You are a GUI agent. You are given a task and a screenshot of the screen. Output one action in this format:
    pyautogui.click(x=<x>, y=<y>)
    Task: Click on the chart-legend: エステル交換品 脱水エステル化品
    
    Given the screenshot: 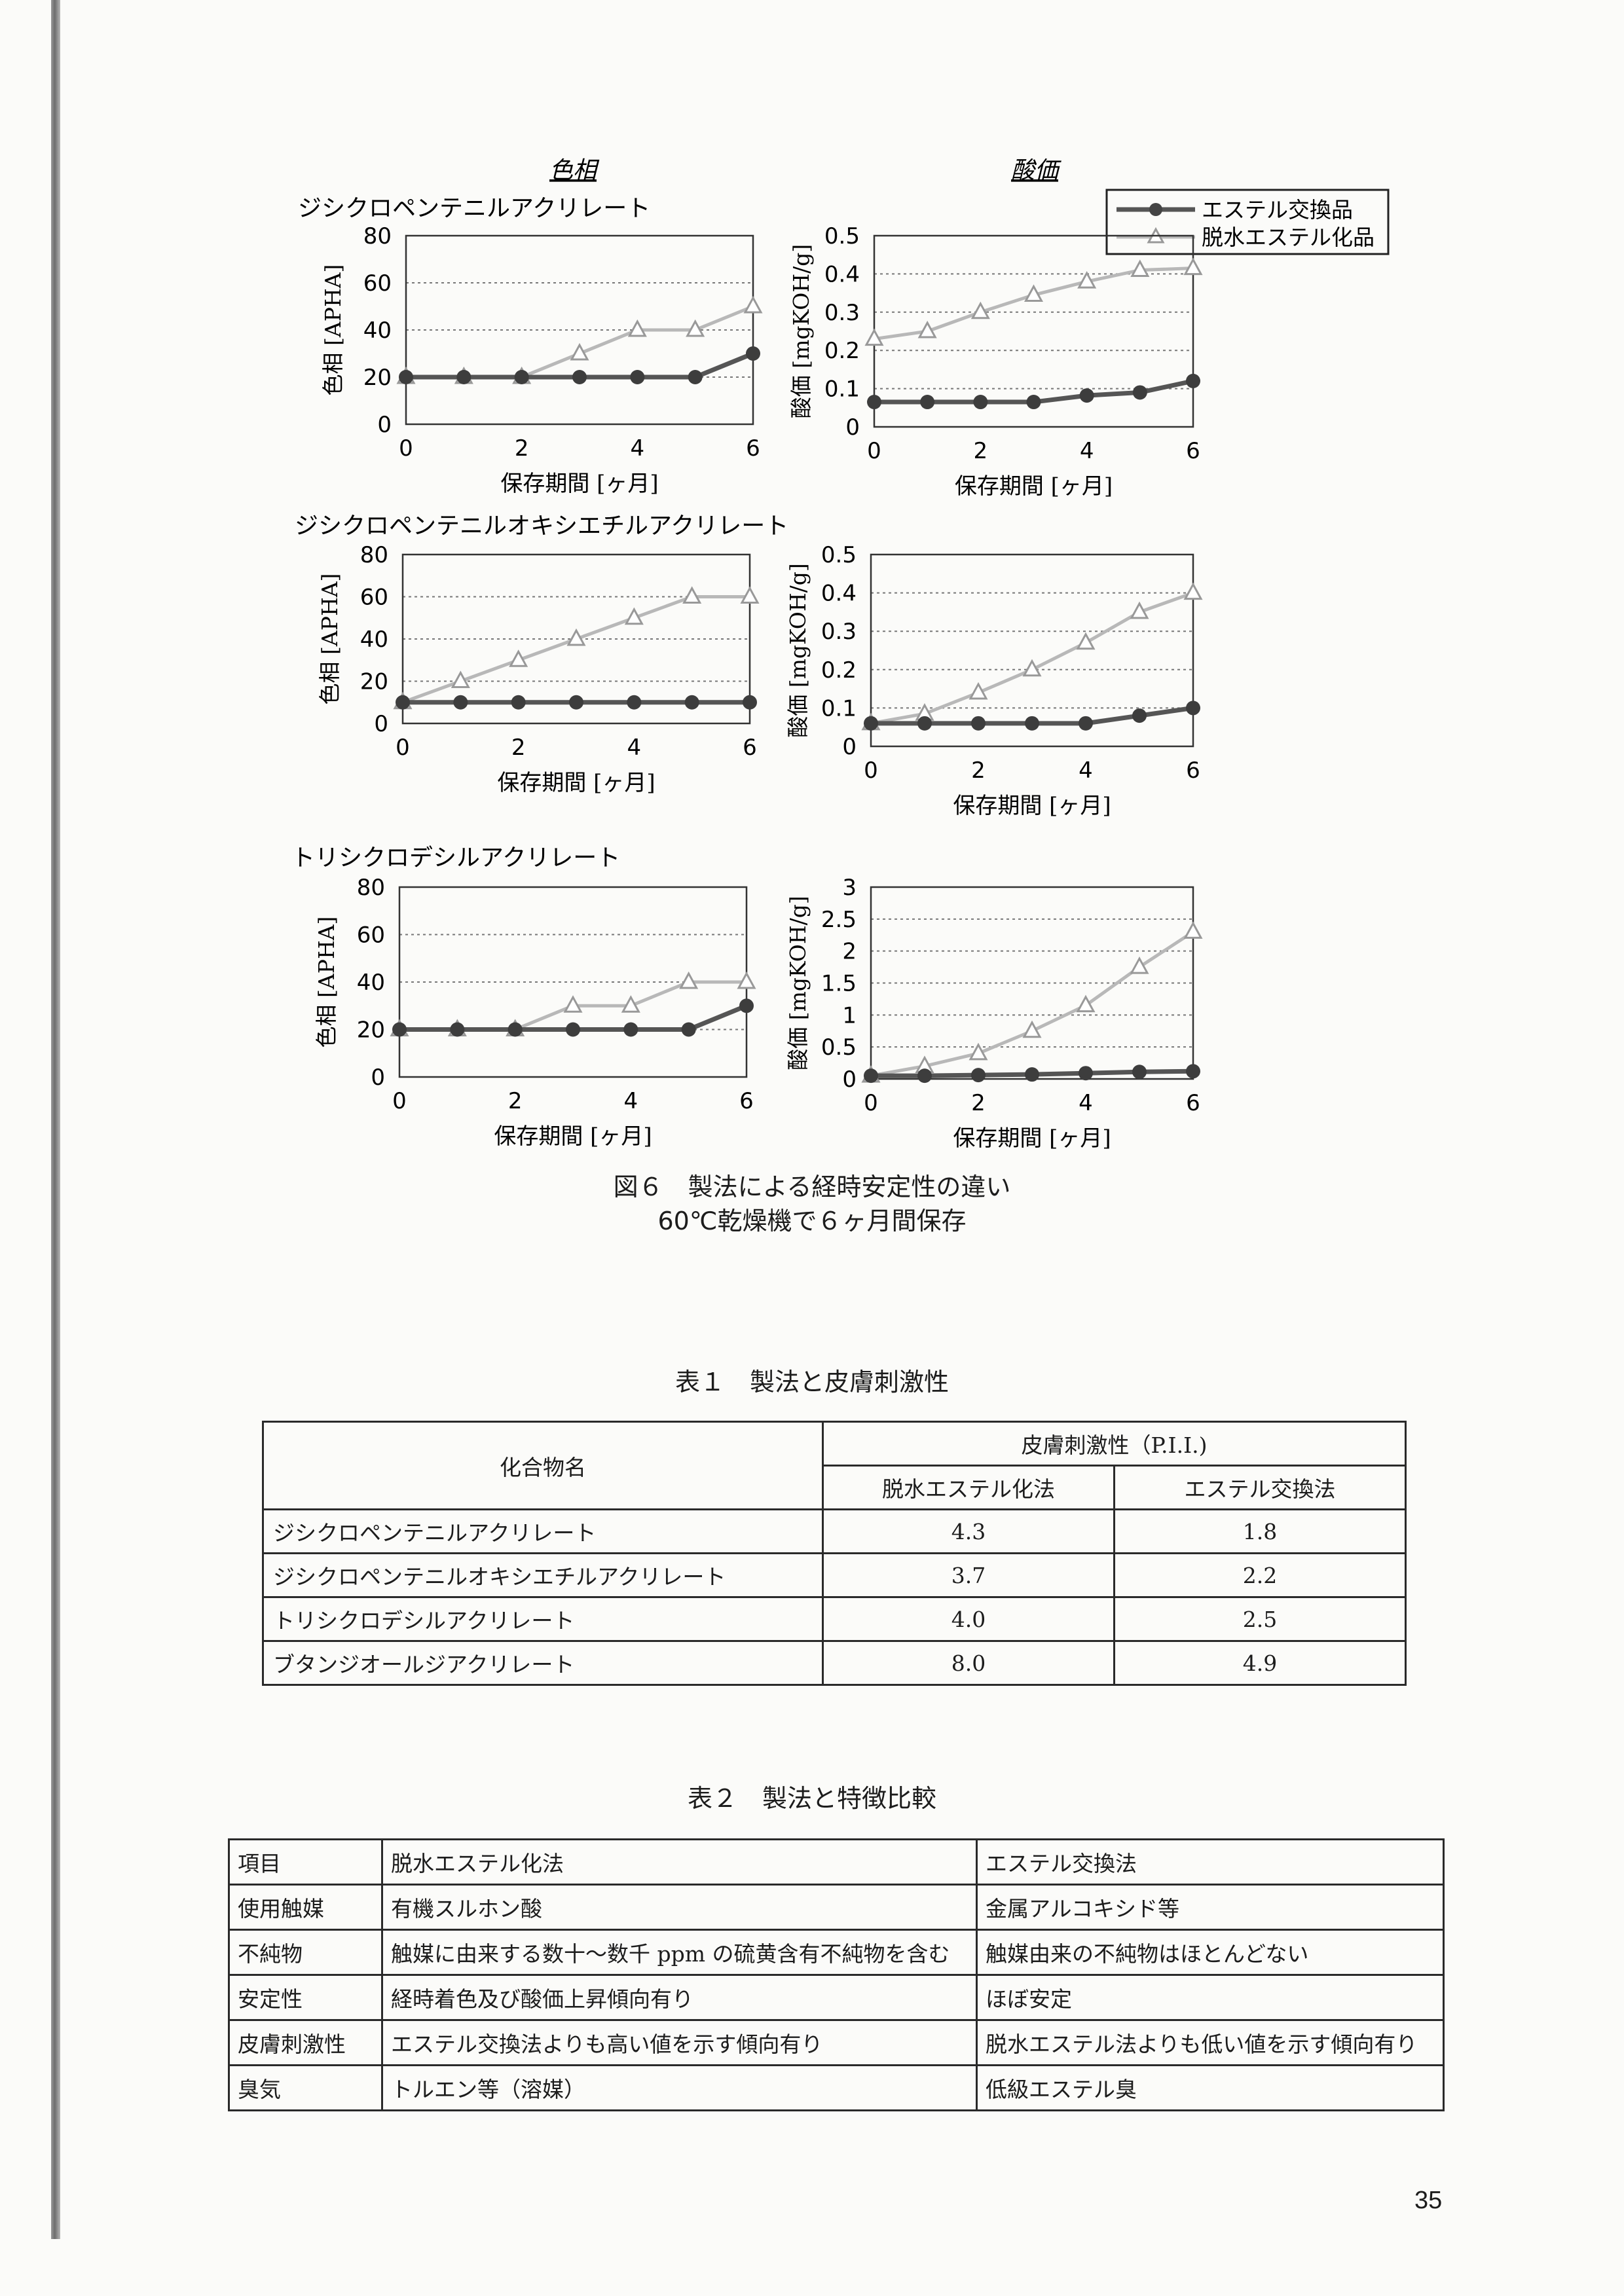 What is the action you would take?
    pyautogui.click(x=1247, y=222)
    